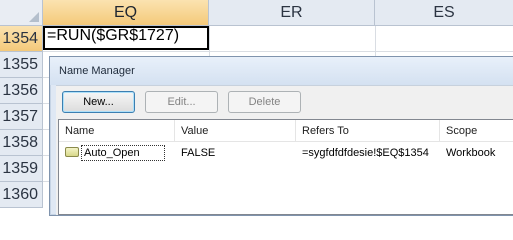 The image size is (513, 240). What do you see at coordinates (471, 153) in the screenshot?
I see `row-scope: Workbook` at bounding box center [471, 153].